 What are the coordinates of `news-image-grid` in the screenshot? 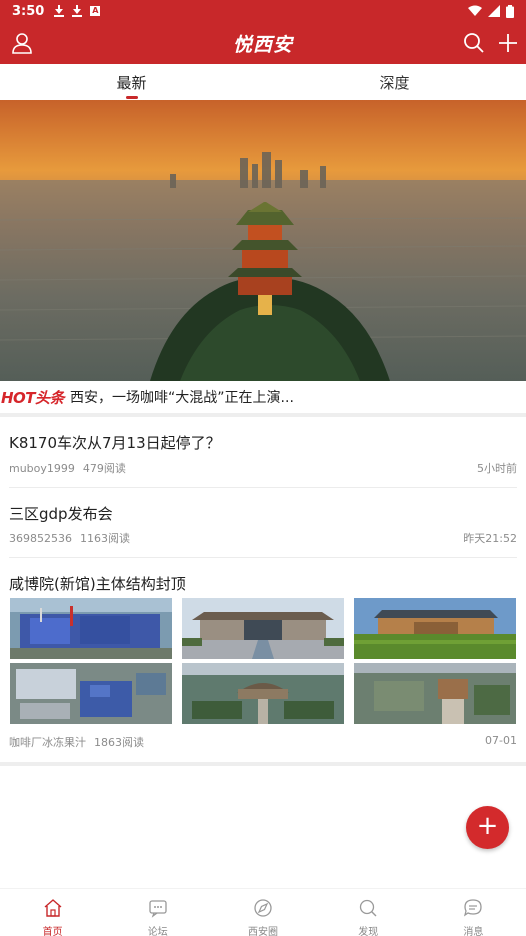 It's located at (263, 661).